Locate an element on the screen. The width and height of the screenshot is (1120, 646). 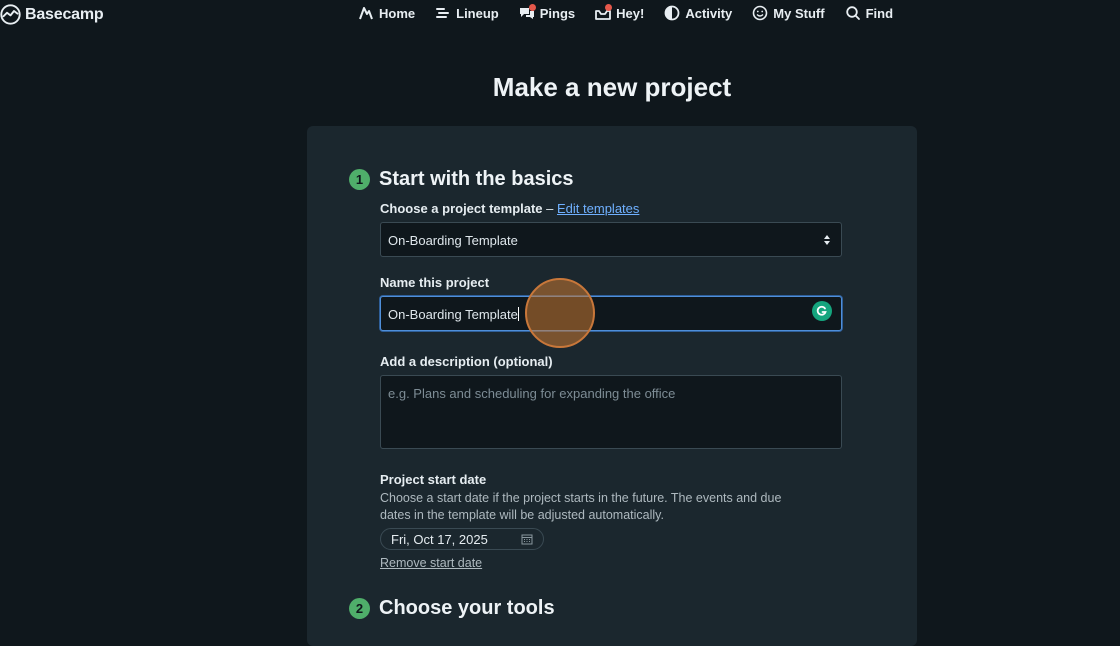
basecamp-logo-icon is located at coordinates (10, 14).